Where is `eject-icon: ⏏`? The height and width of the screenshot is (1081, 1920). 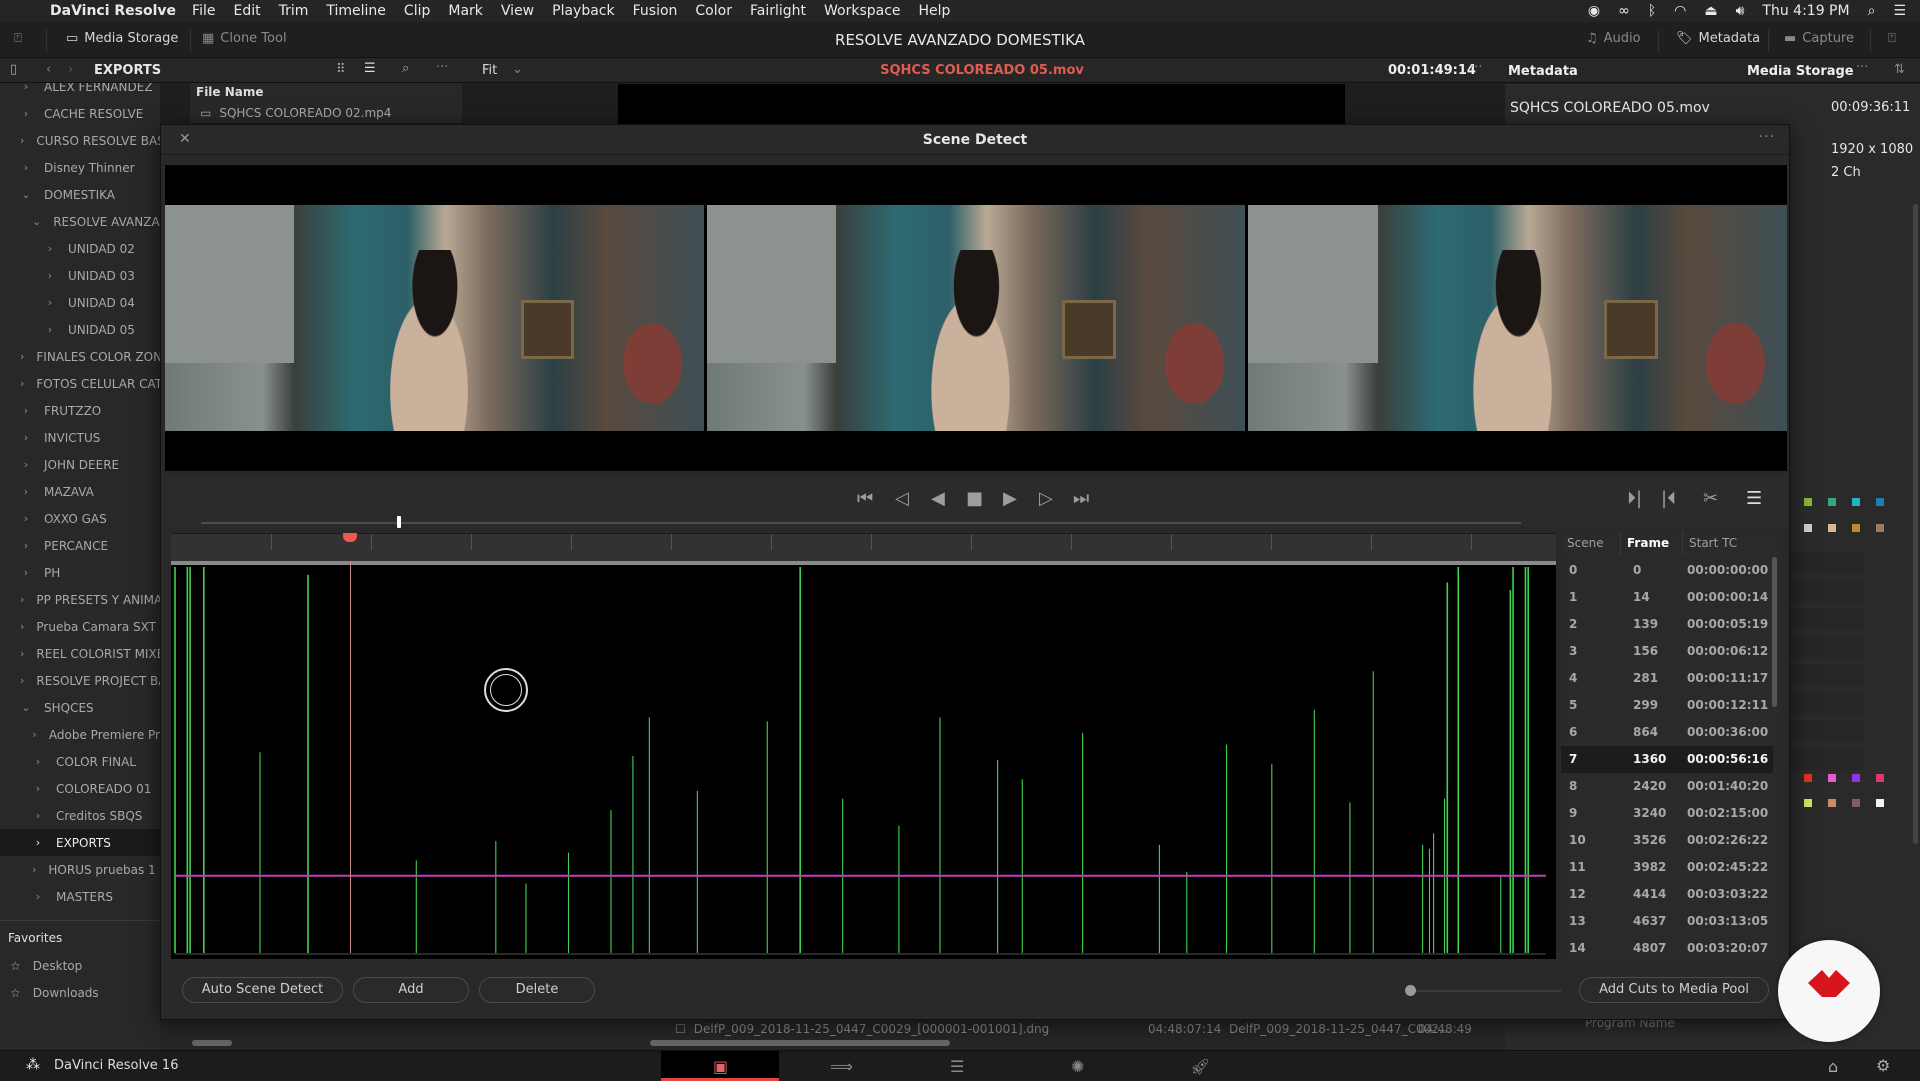 eject-icon: ⏏ is located at coordinates (1710, 11).